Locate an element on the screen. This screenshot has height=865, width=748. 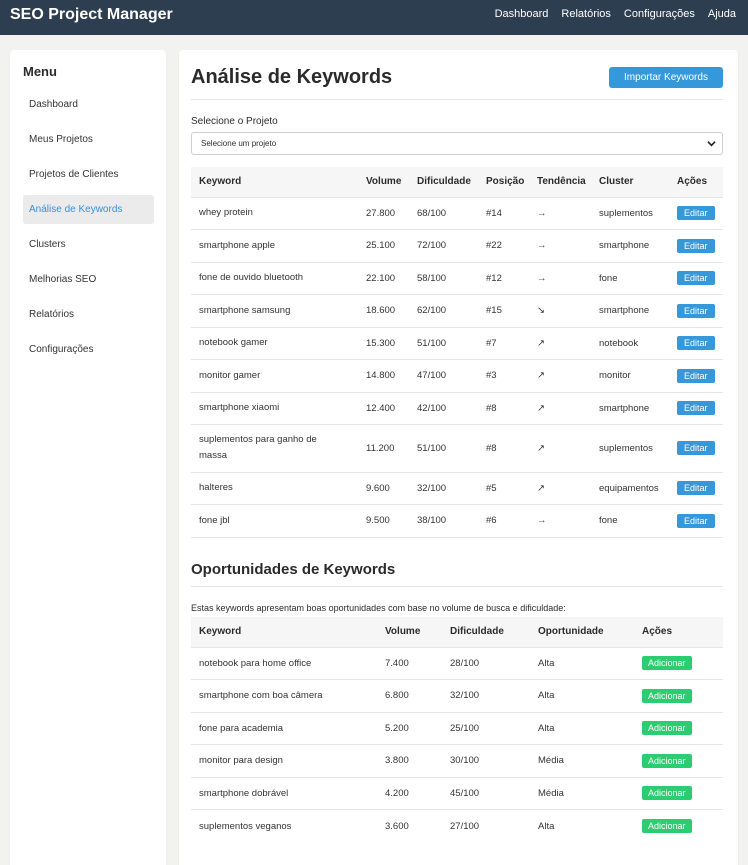
import-keywords-button: Importar Keywords is located at coordinates (666, 77).